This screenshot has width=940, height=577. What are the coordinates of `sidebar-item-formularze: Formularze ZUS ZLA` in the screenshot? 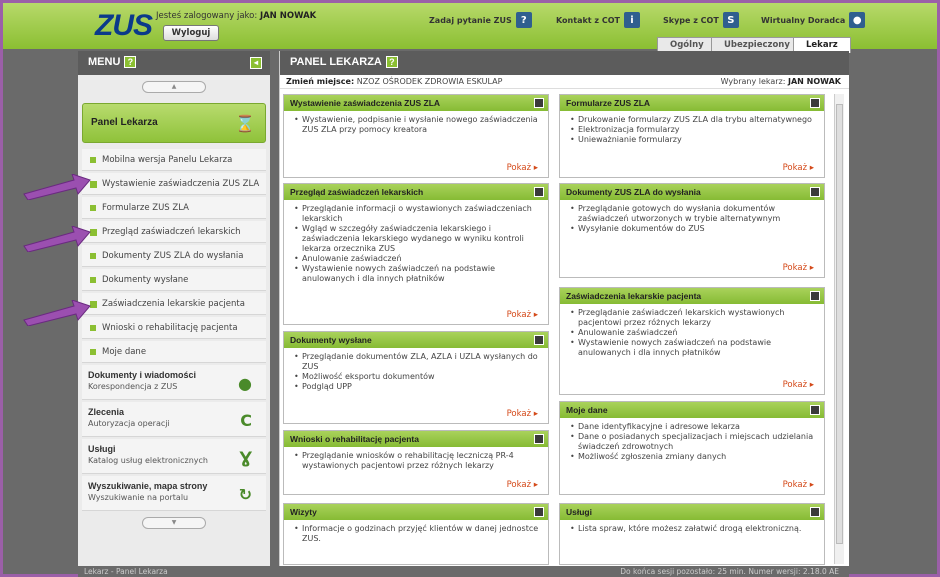 It's located at (174, 208).